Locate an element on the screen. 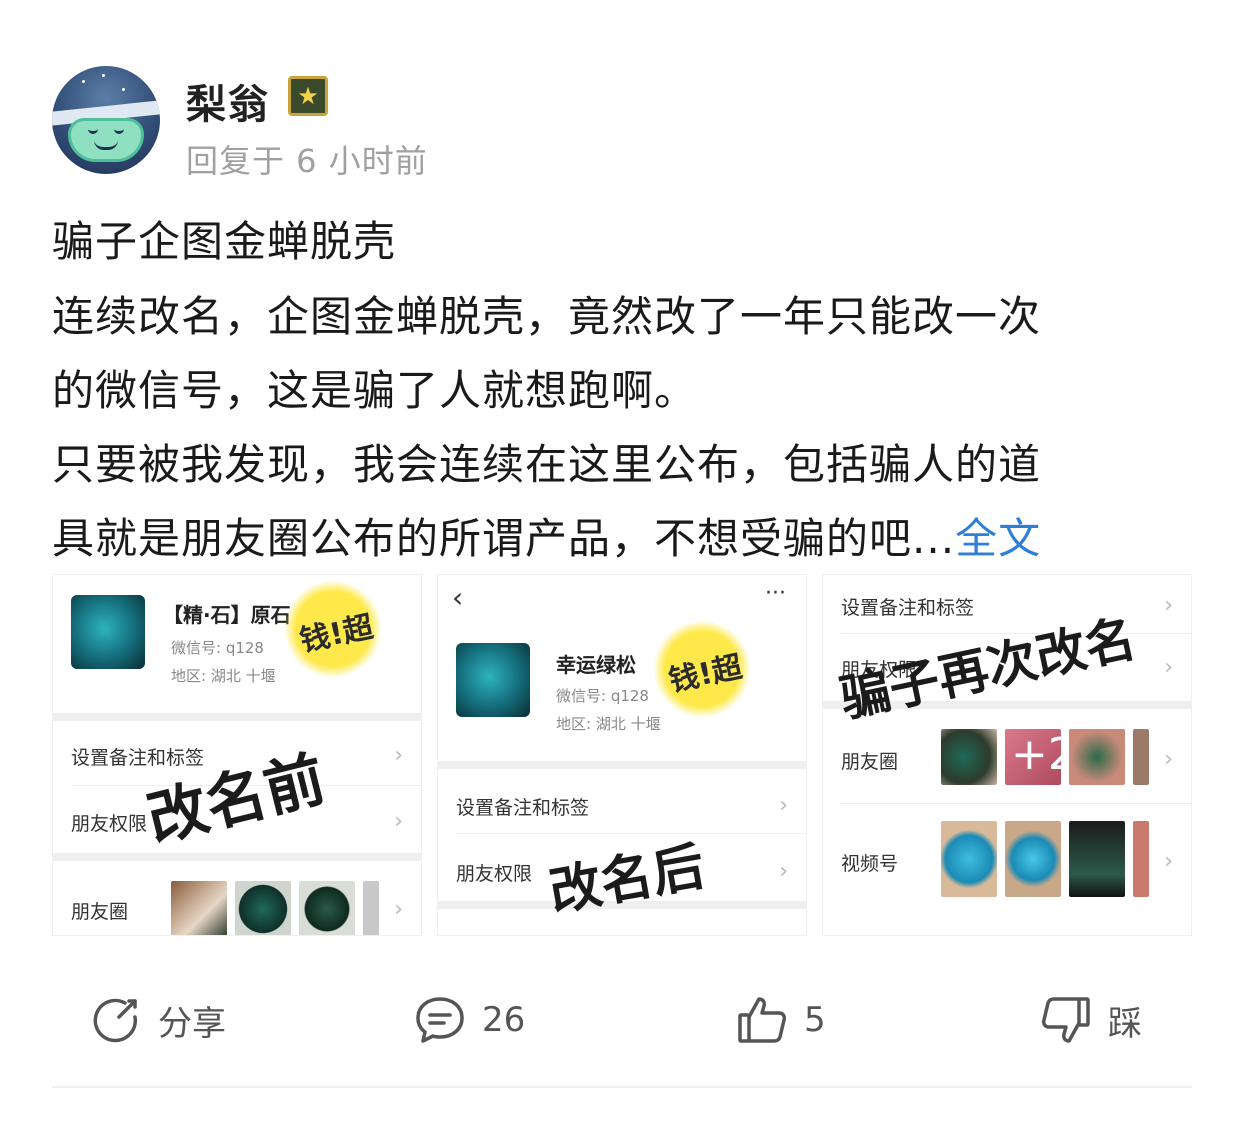 The height and width of the screenshot is (1144, 1242). gallery-image-3: 设置备注和标签 › 朋友权限 › 朋友圈 › +2 视频号 › 骗子再次改名 is located at coordinates (1007, 755).